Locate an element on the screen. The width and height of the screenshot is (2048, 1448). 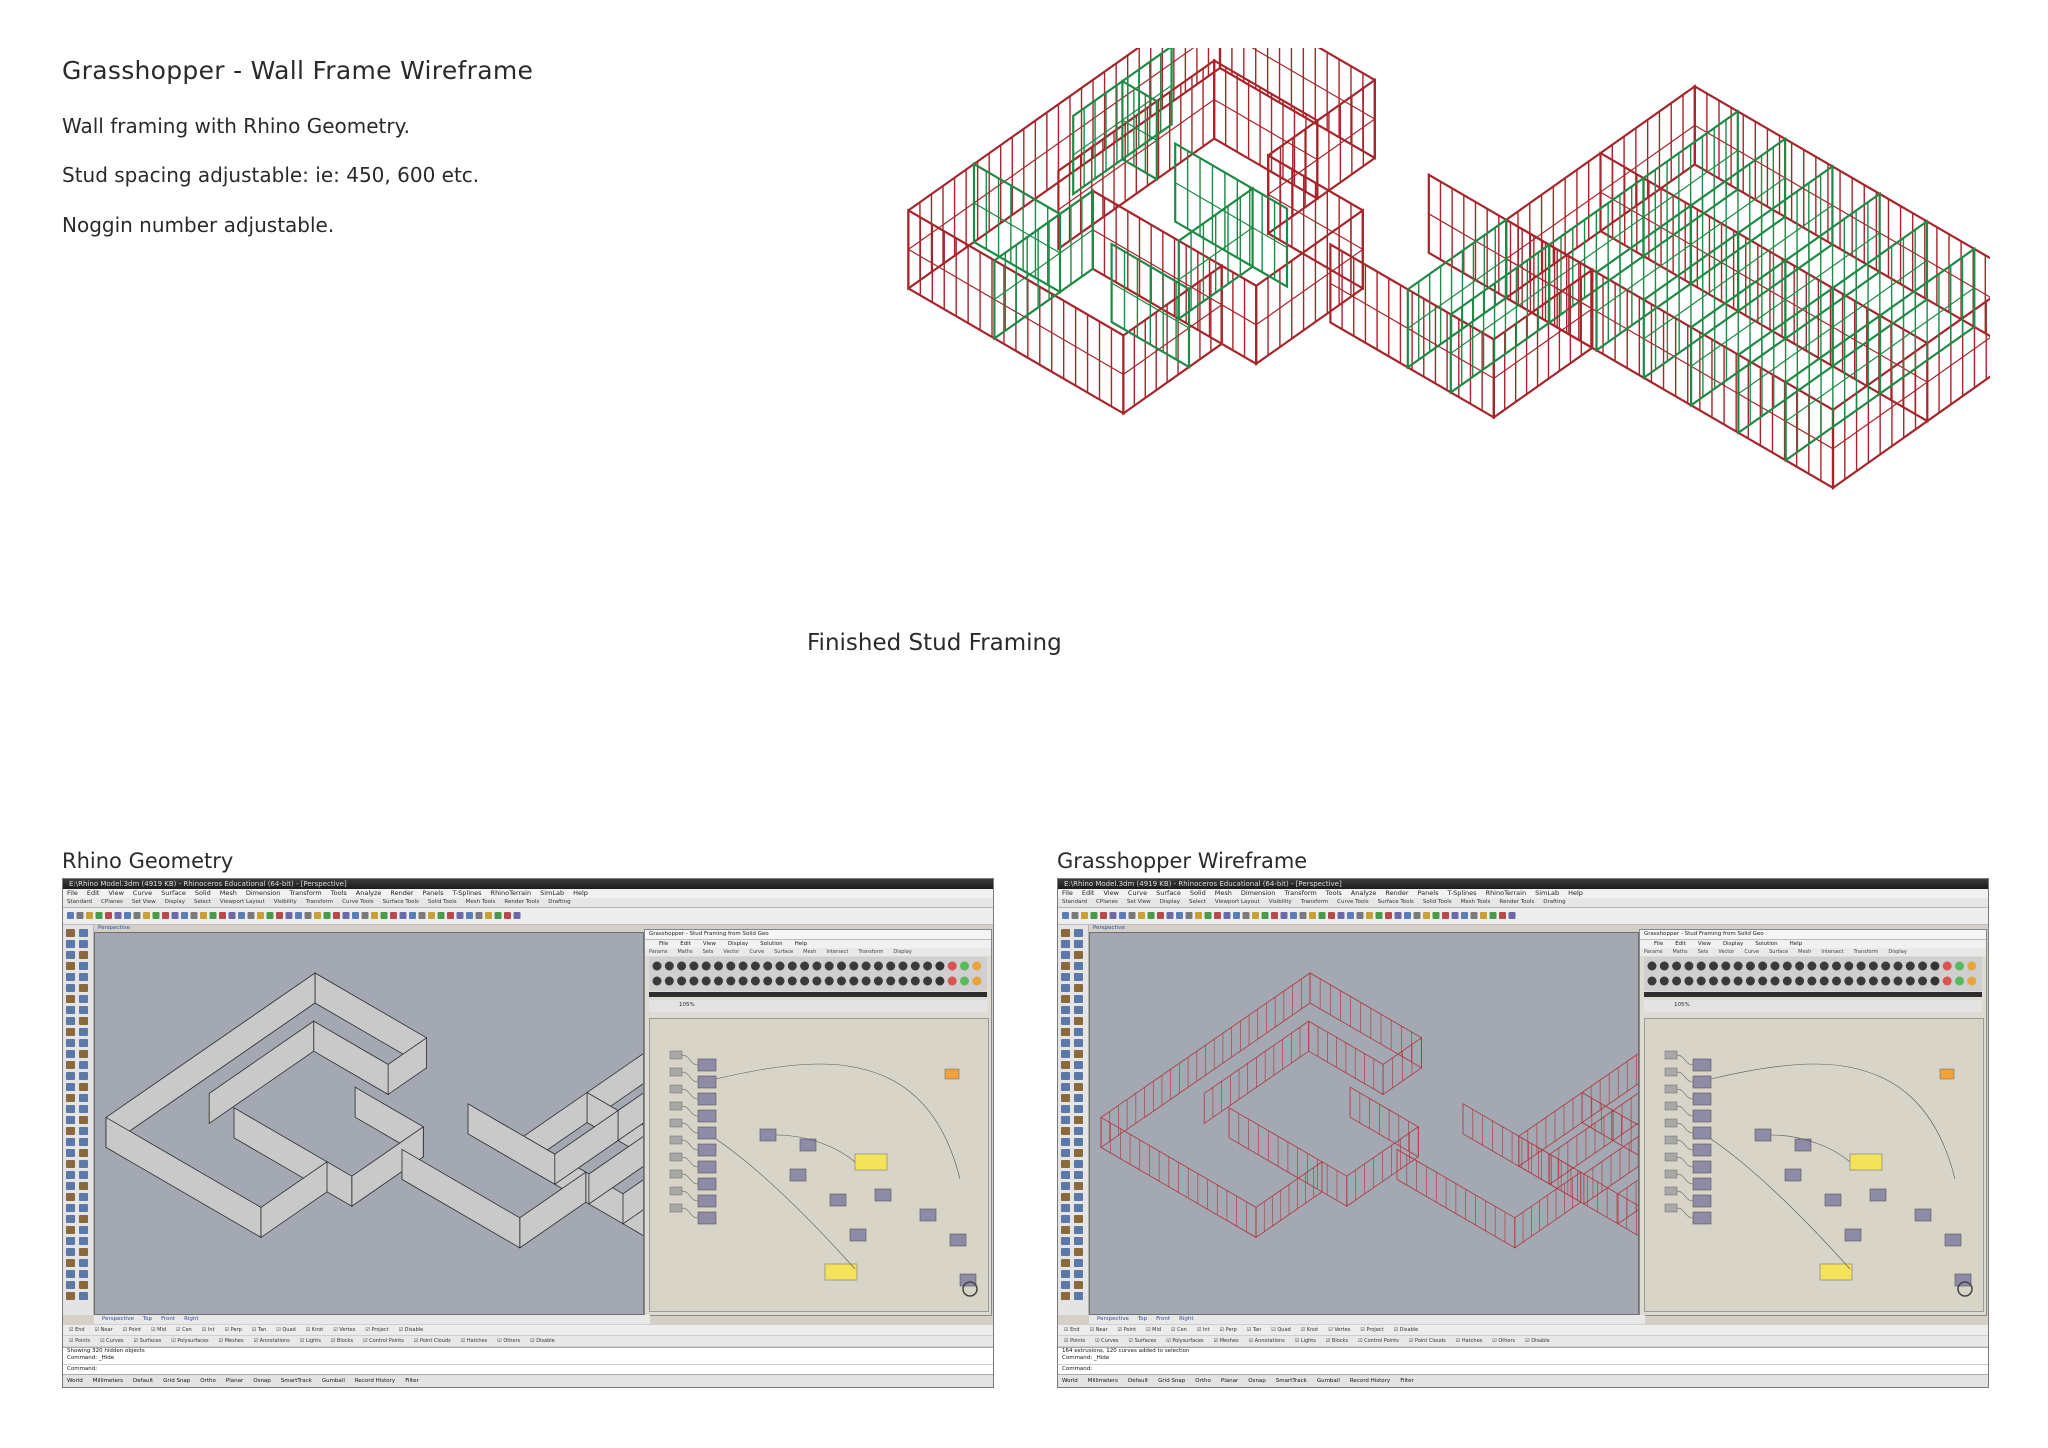
menu-rhinoterrain: RhinoTerrain is located at coordinates (1506, 893).